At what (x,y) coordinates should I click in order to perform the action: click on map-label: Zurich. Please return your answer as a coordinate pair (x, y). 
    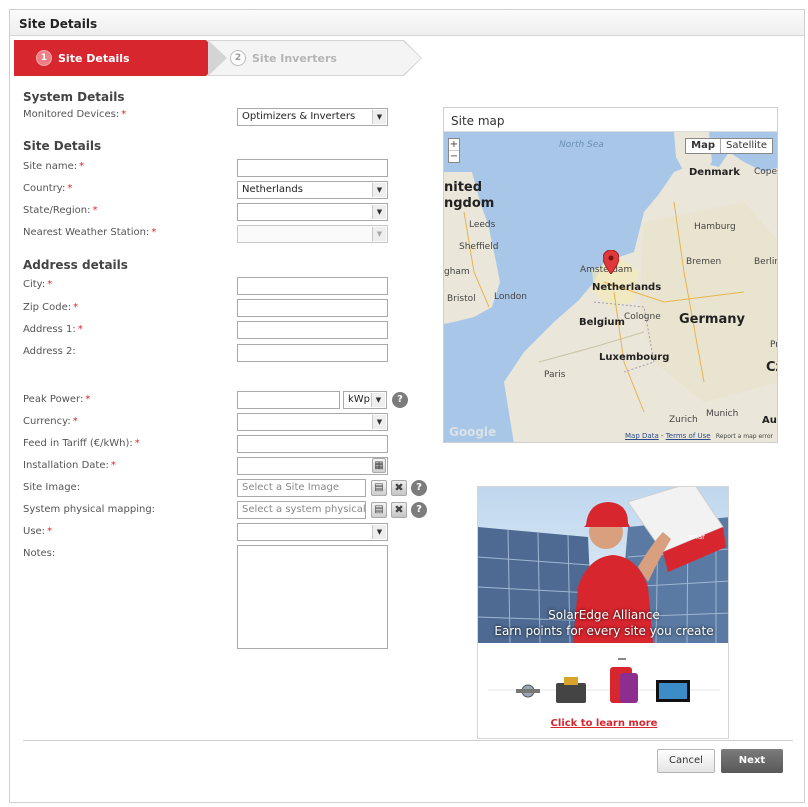
    Looking at the image, I should click on (683, 420).